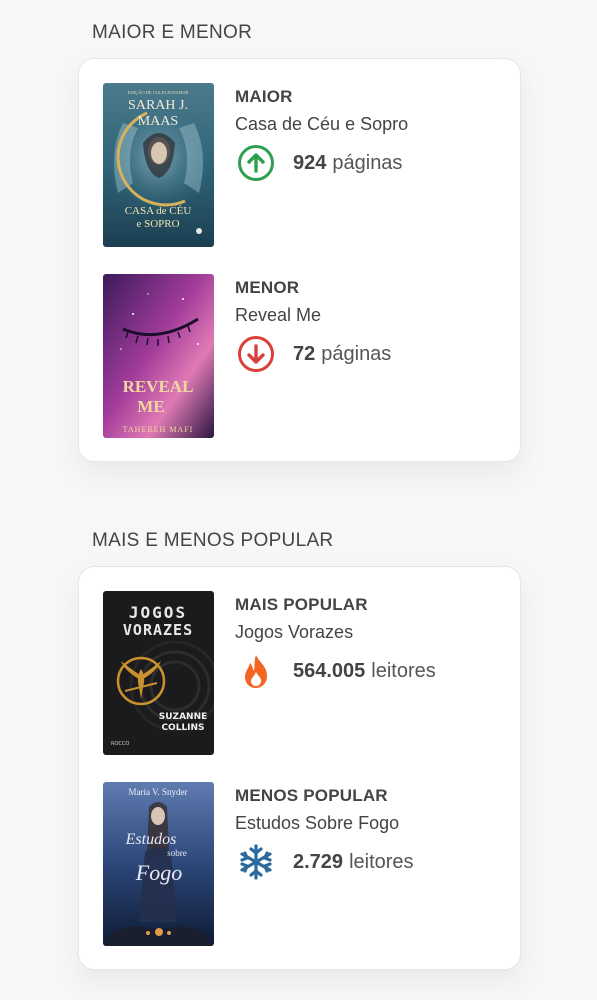 This screenshot has width=597, height=1000. I want to click on svg-text: ROCCO, so click(120, 744).